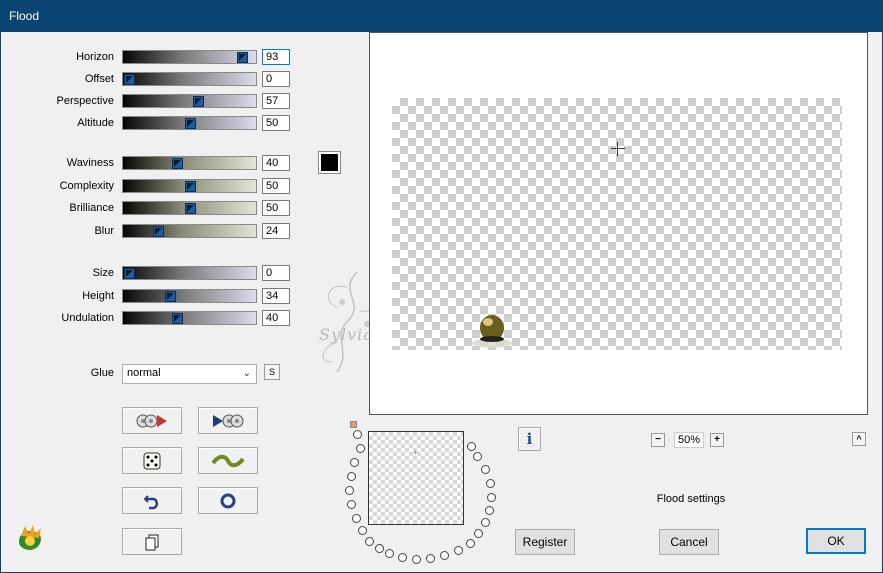  I want to click on copy-pages-icon, so click(152, 542).